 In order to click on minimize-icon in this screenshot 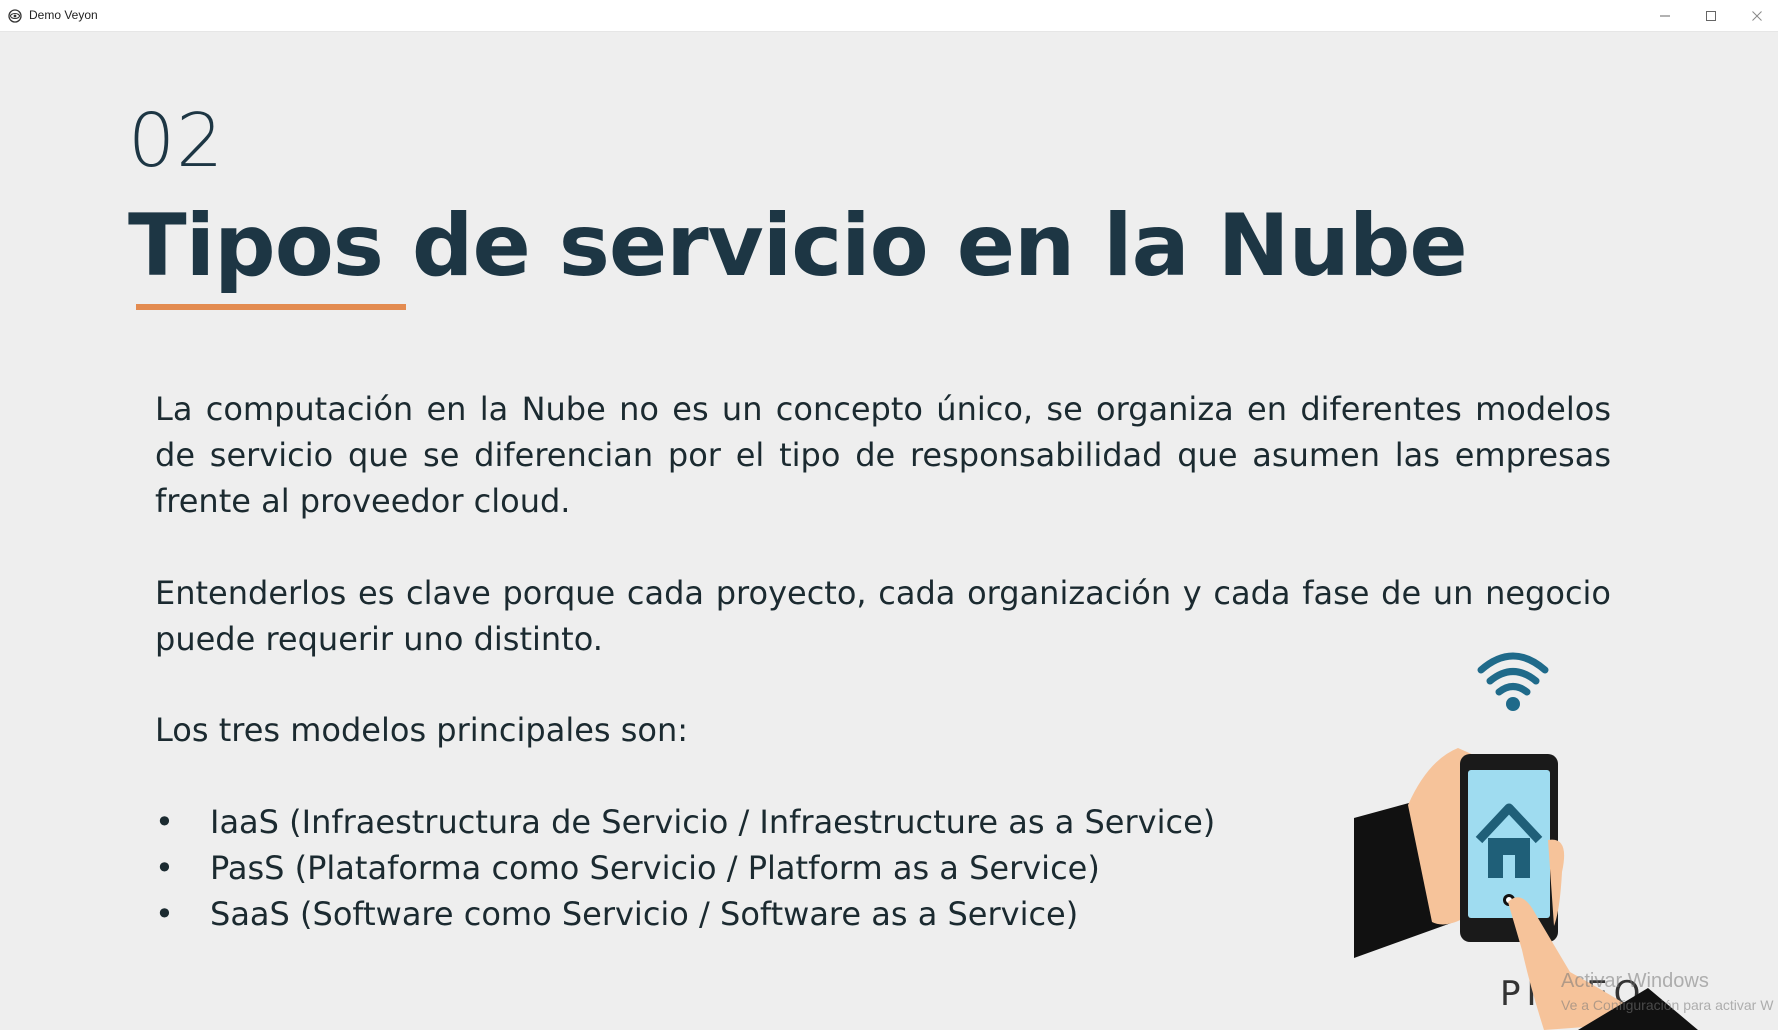, I will do `click(1665, 15)`.